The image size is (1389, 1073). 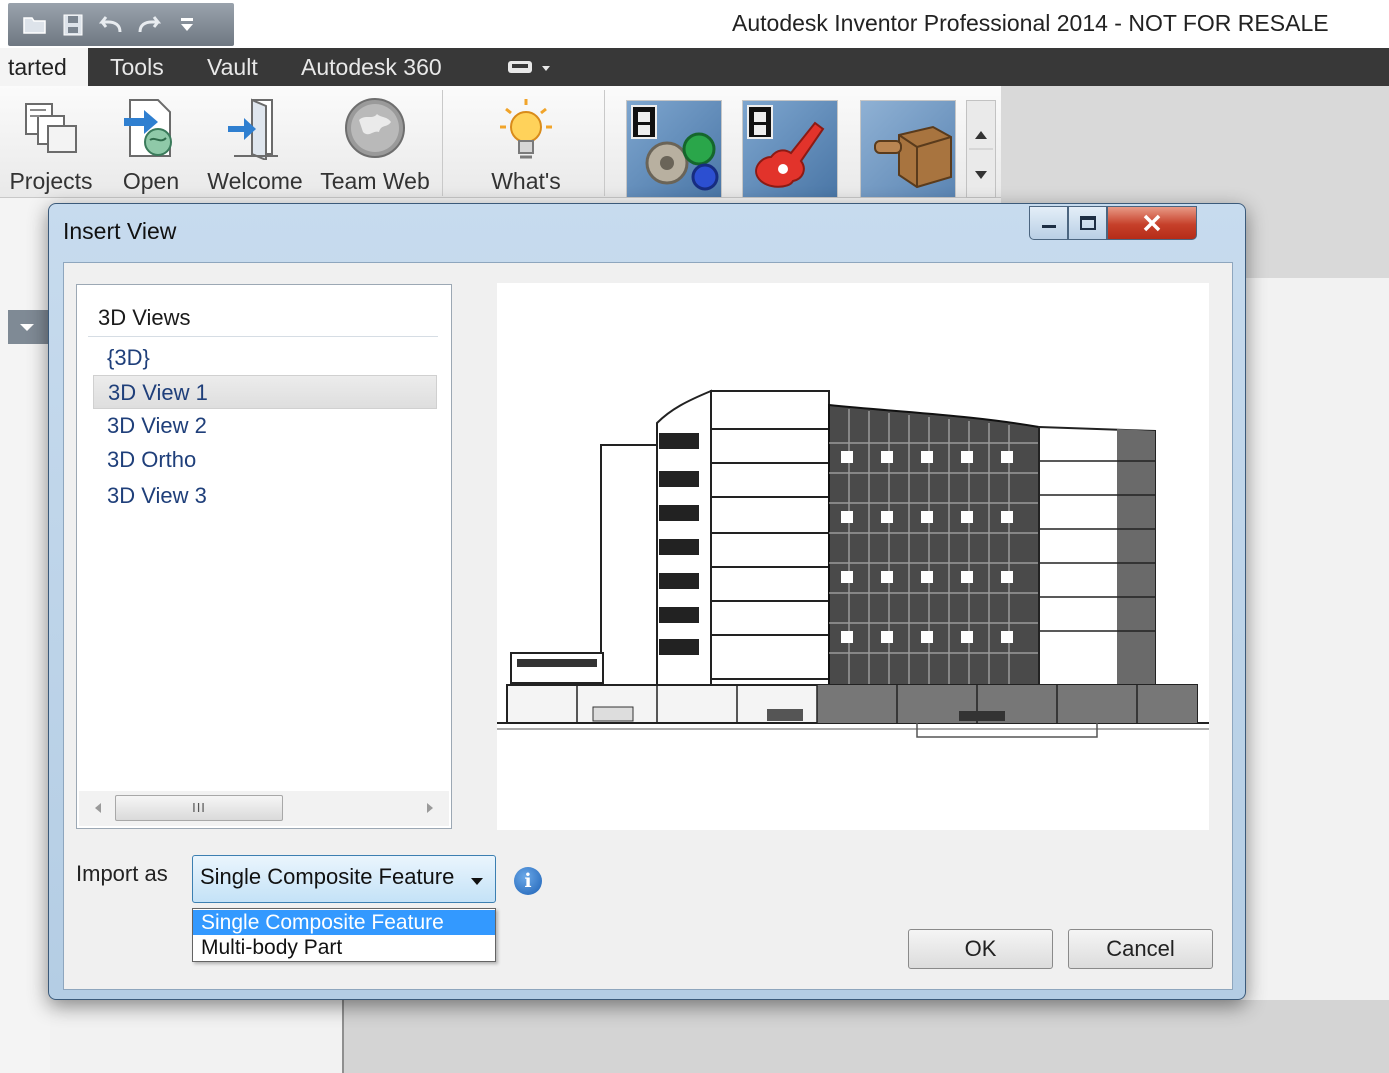 I want to click on dialog-title: Insert View, so click(x=120, y=231).